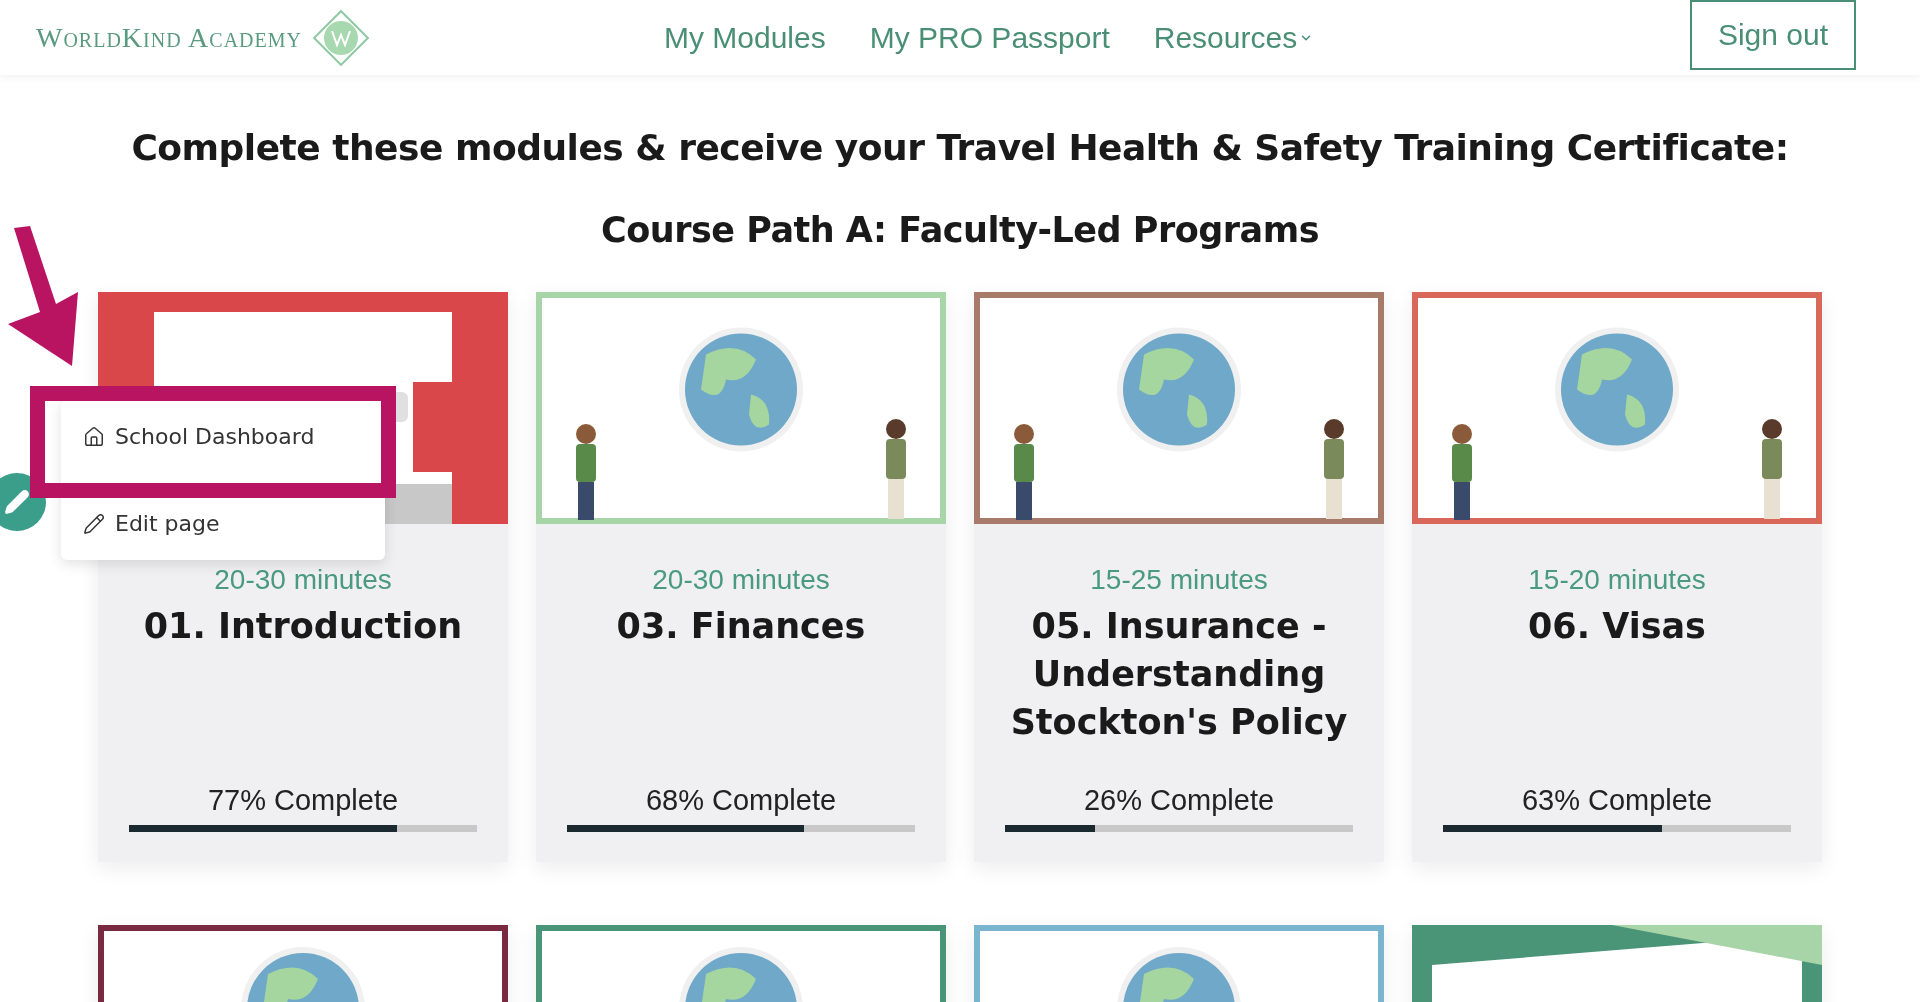  What do you see at coordinates (1179, 800) in the screenshot?
I see `progress-label: 26% Complete` at bounding box center [1179, 800].